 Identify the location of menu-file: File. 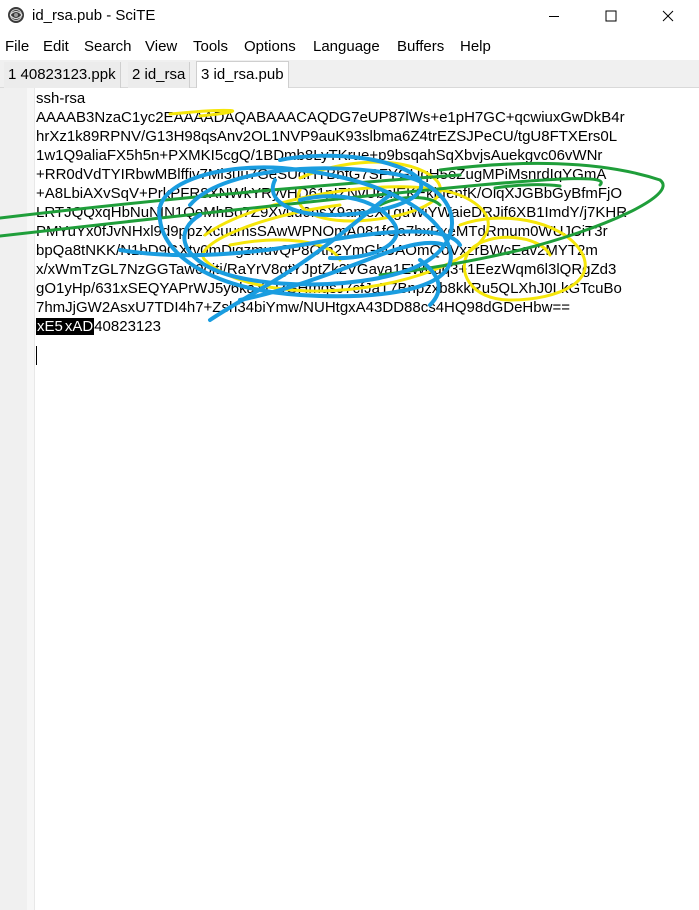
(17, 46).